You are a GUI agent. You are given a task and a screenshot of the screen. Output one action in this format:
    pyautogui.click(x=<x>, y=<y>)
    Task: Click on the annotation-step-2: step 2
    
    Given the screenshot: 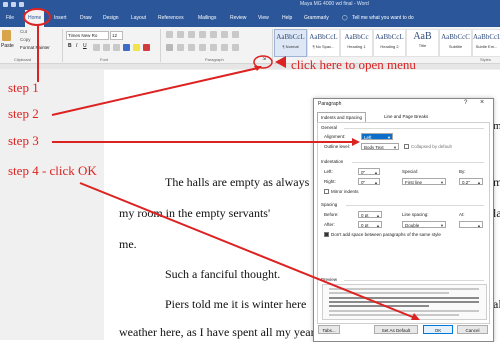 What is the action you would take?
    pyautogui.click(x=23, y=113)
    